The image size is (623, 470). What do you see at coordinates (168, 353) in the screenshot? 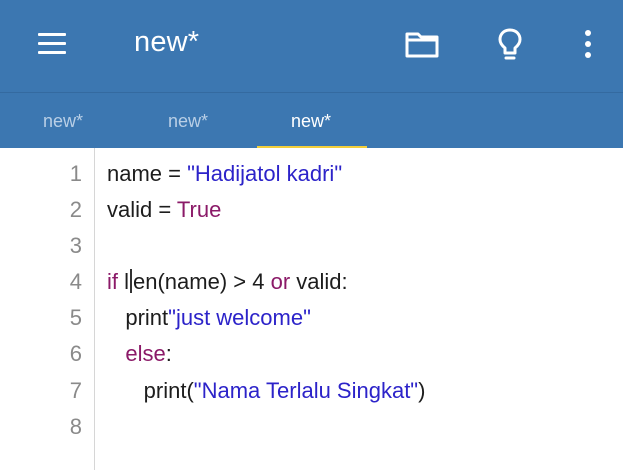
I see `code-token: :` at bounding box center [168, 353].